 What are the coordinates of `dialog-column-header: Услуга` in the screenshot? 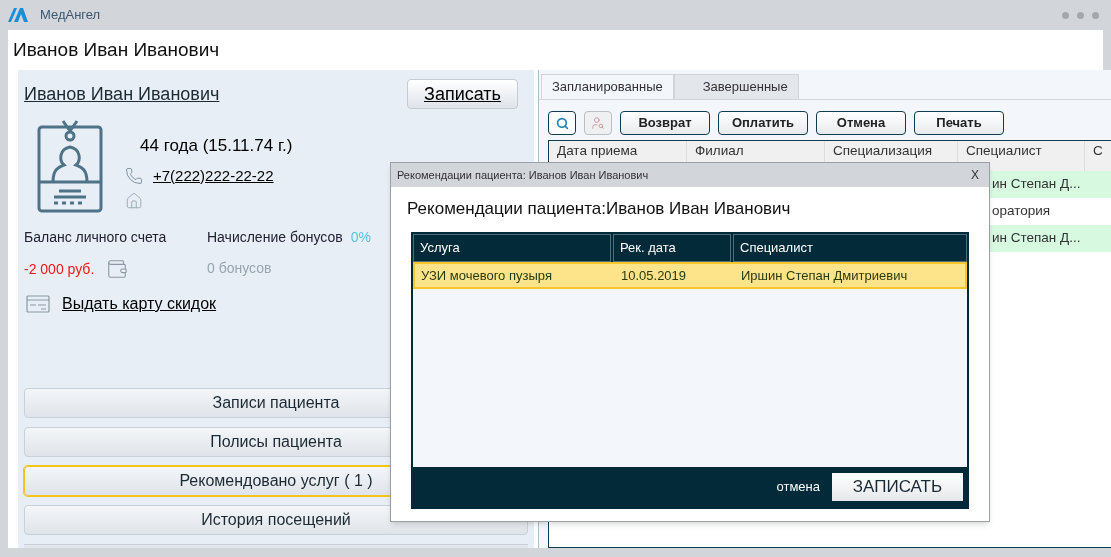 It's located at (512, 248).